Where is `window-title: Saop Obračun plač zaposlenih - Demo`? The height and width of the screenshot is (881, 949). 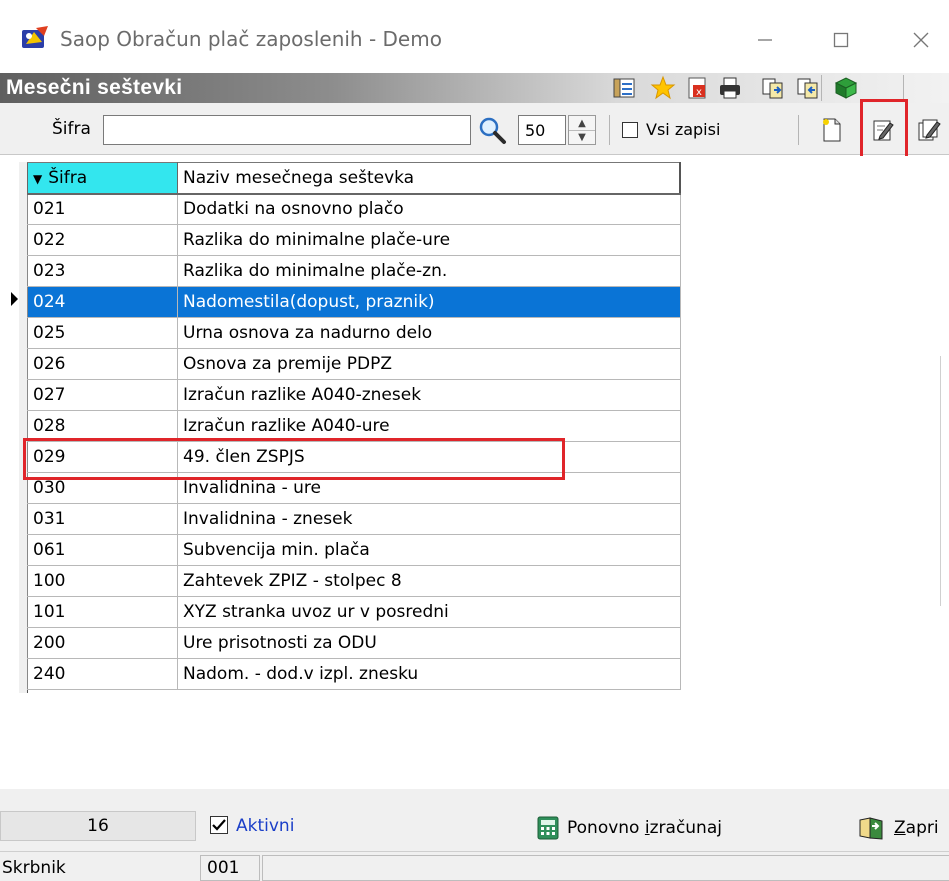
window-title: Saop Obračun plač zaposlenih - Demo is located at coordinates (251, 39).